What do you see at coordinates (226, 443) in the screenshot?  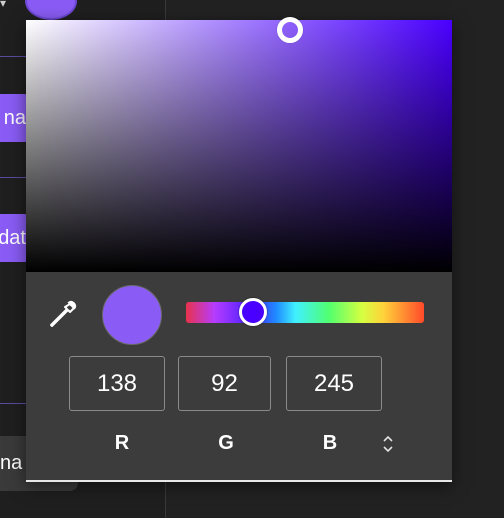 I see `green-label: G` at bounding box center [226, 443].